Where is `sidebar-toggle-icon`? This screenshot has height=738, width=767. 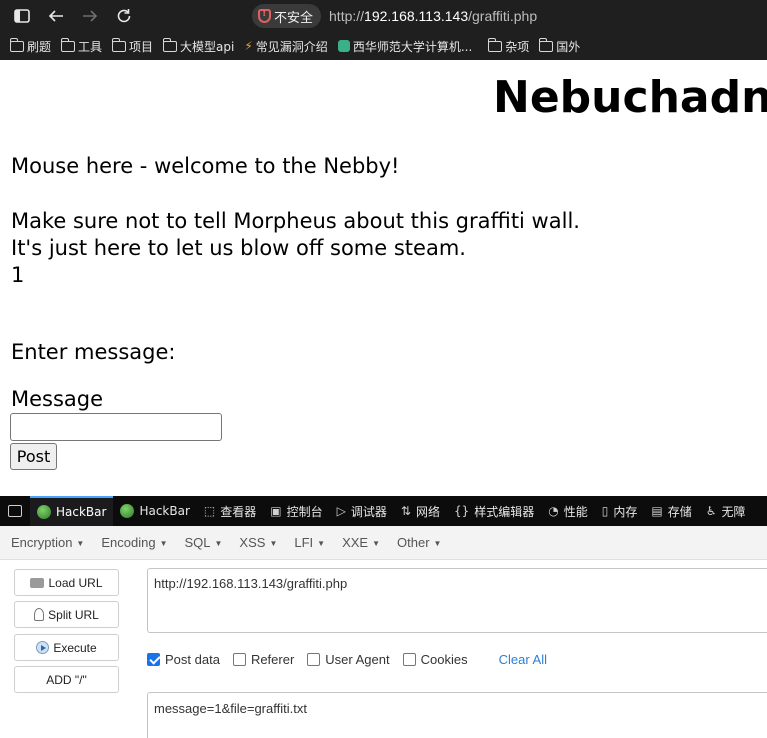 sidebar-toggle-icon is located at coordinates (22, 16).